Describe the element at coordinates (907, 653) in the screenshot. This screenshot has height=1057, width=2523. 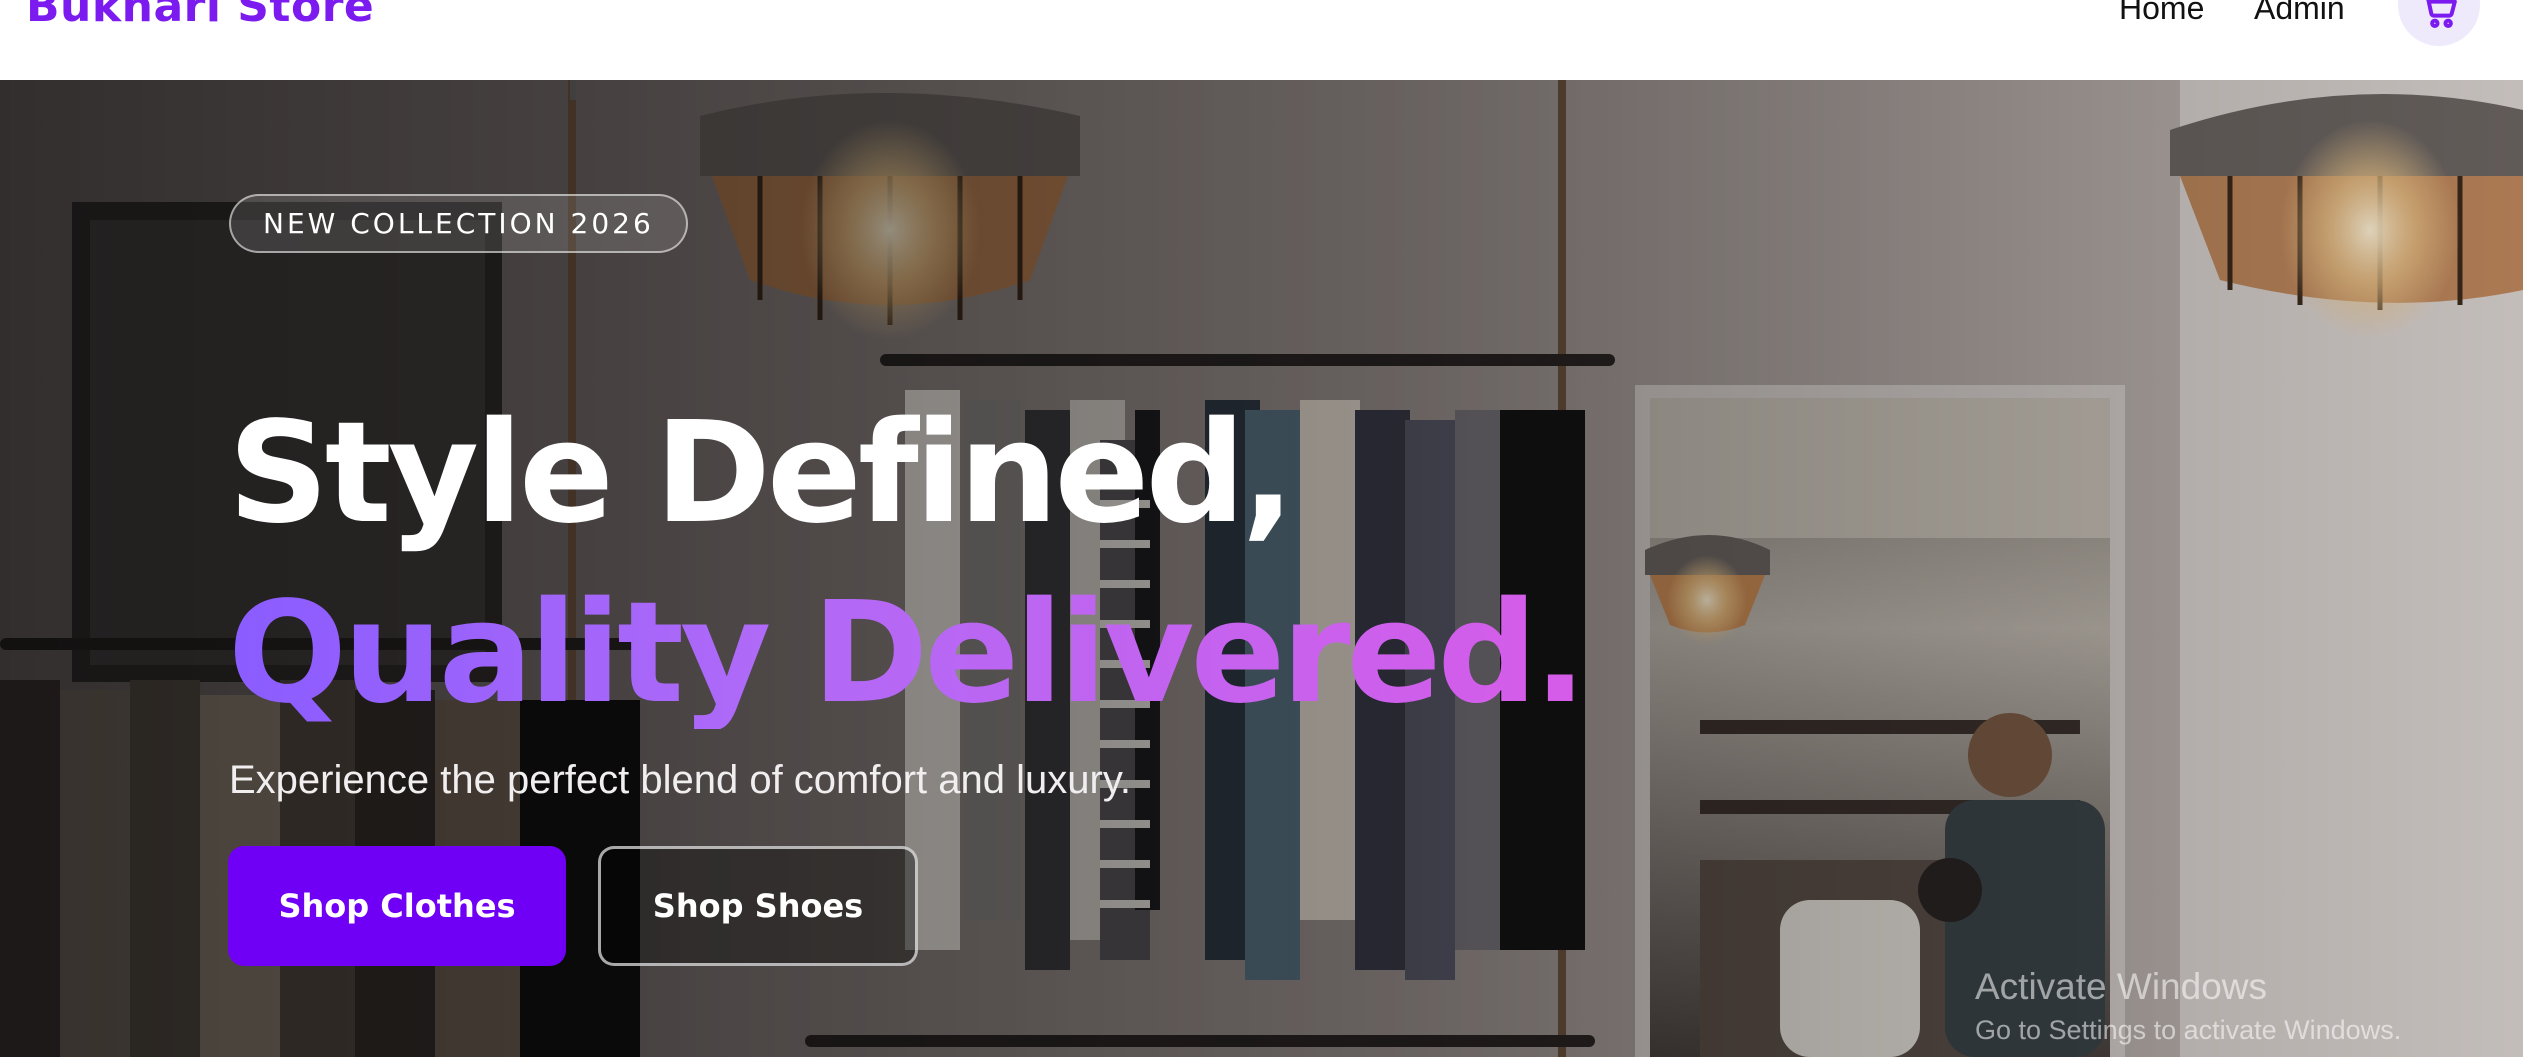
I see `hero-headline-line2: Quality Delivered.` at that location.